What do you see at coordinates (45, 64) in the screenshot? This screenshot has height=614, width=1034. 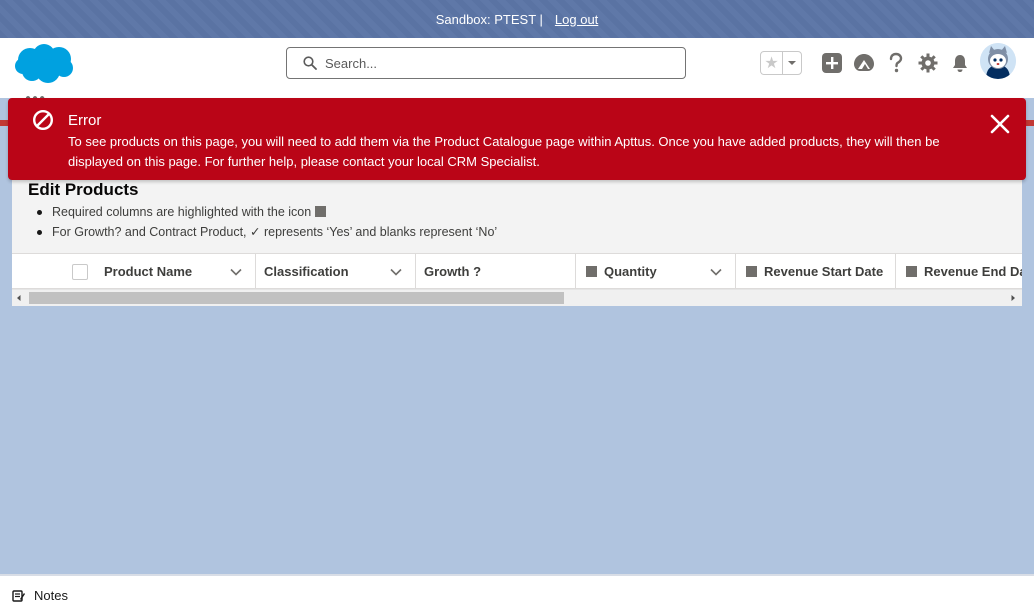 I see `salesforce-cloud-logo` at bounding box center [45, 64].